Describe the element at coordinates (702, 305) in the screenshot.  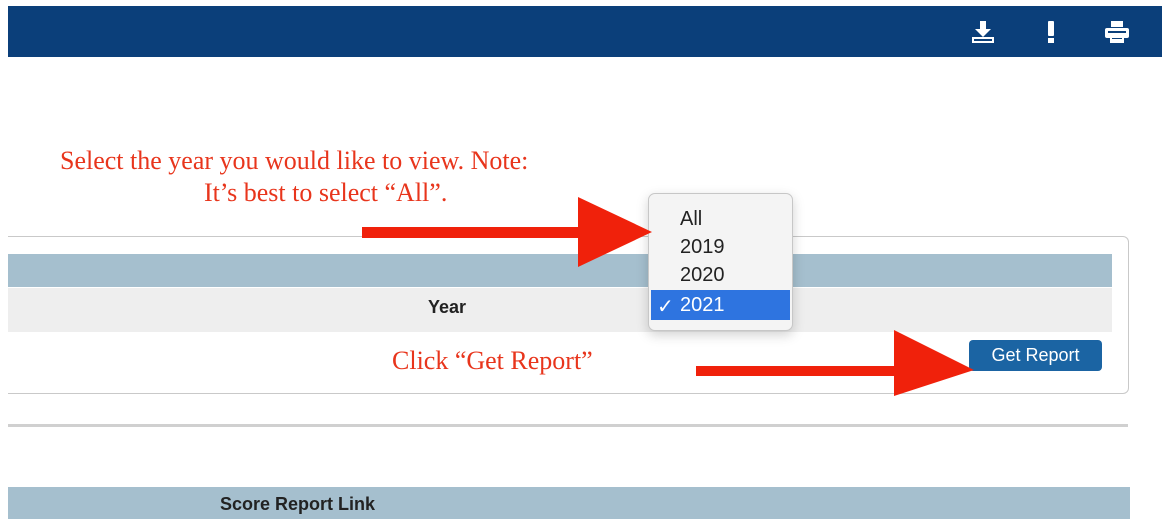
I see `year-option-label: 2021` at that location.